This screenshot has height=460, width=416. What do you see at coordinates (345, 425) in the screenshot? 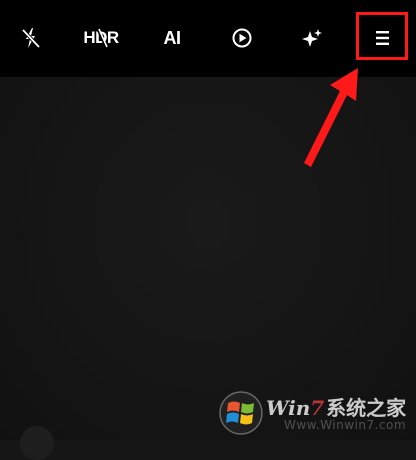
I see `watermark-url: Www.Winwin7.com` at bounding box center [345, 425].